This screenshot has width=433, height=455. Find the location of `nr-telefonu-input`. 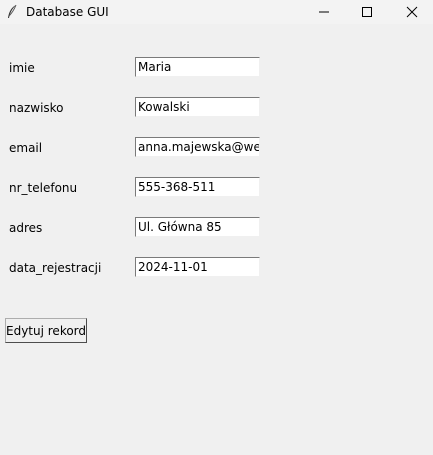

nr-telefonu-input is located at coordinates (197, 187).